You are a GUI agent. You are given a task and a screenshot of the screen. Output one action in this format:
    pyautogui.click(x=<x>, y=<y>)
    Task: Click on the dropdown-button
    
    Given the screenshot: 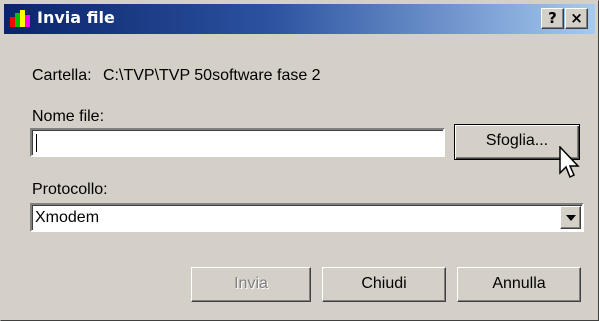 What is the action you would take?
    pyautogui.click(x=570, y=217)
    